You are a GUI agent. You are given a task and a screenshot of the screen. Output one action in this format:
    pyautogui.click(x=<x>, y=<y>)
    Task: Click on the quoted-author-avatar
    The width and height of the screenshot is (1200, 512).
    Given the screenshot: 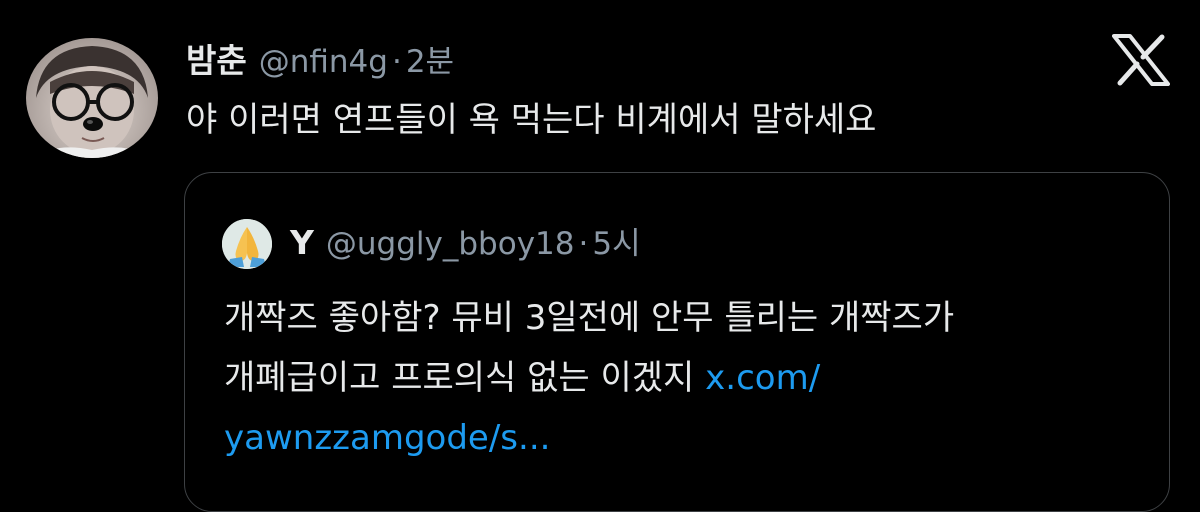 What is the action you would take?
    pyautogui.click(x=247, y=244)
    